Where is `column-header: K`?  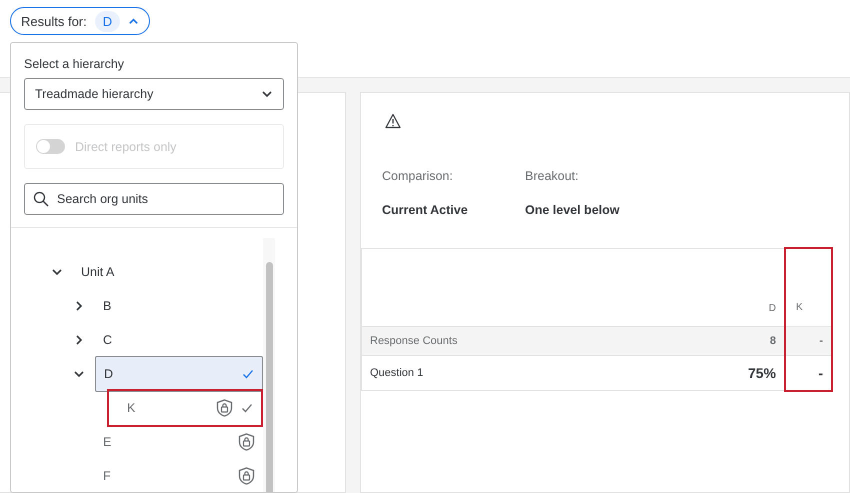 column-header: K is located at coordinates (808, 287).